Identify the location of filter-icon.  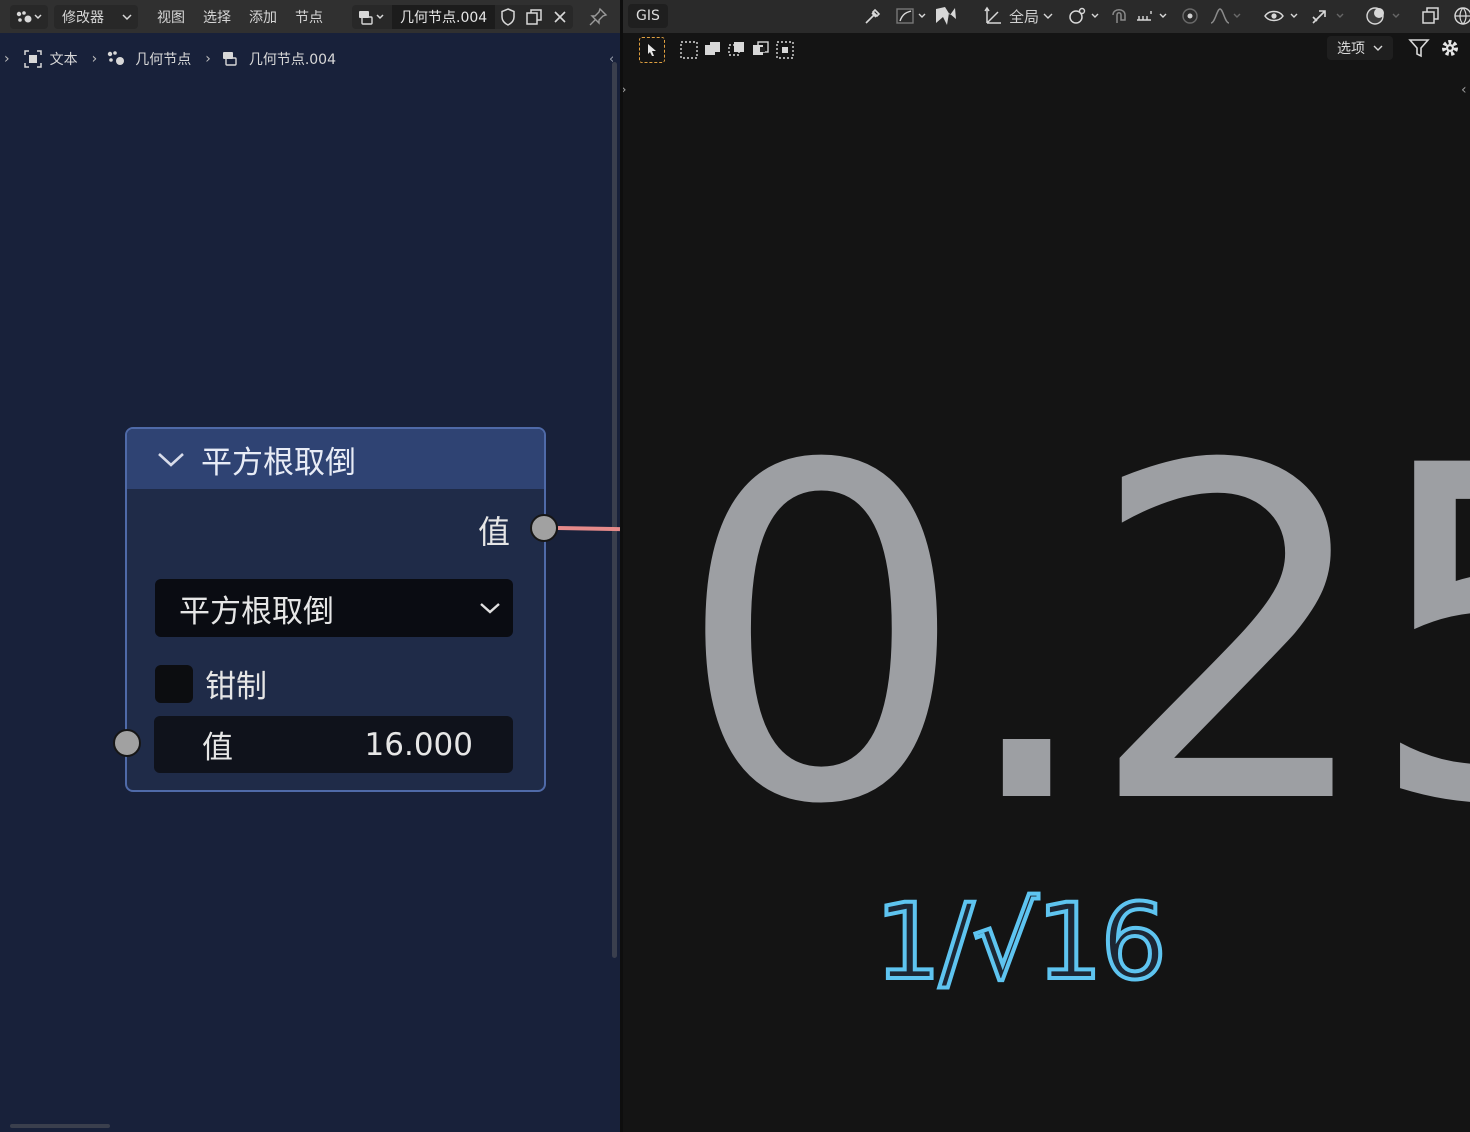
(1419, 48).